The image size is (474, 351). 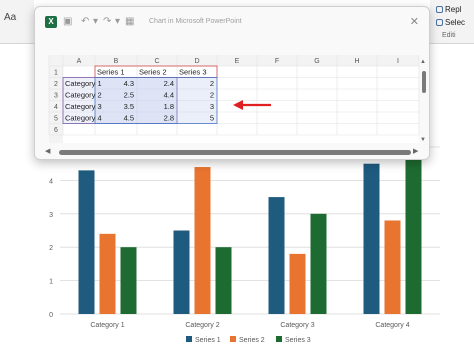 I want to click on y-tick-label: 3, so click(x=51, y=215).